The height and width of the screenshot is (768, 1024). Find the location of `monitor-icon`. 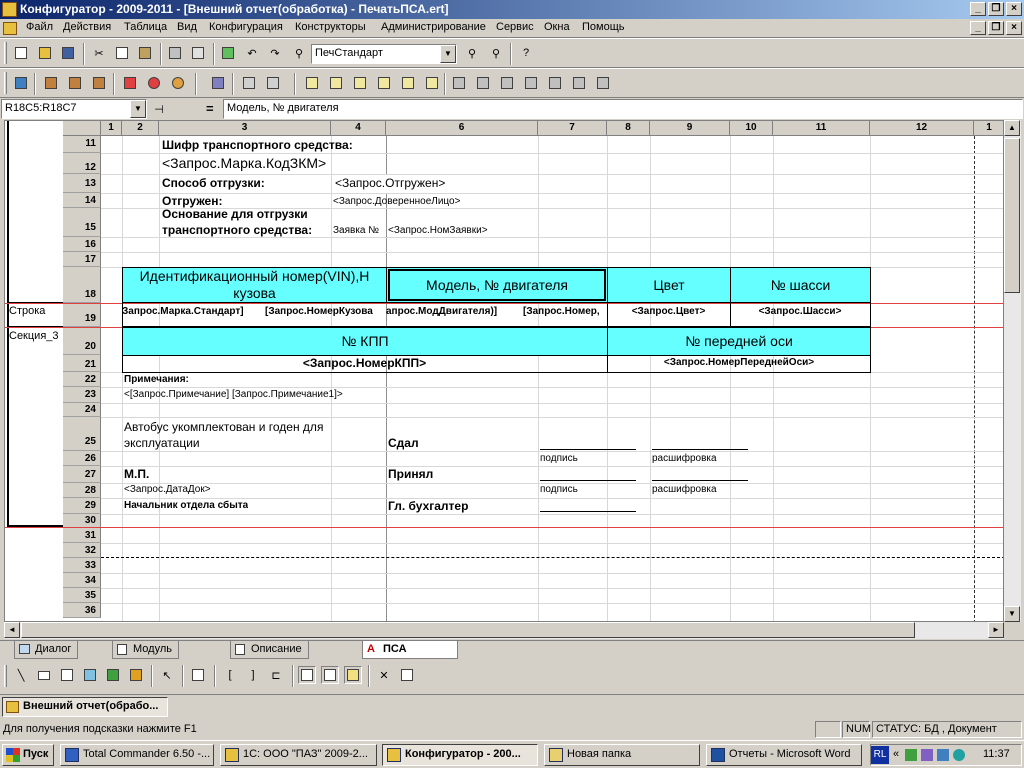

monitor-icon is located at coordinates (218, 83).